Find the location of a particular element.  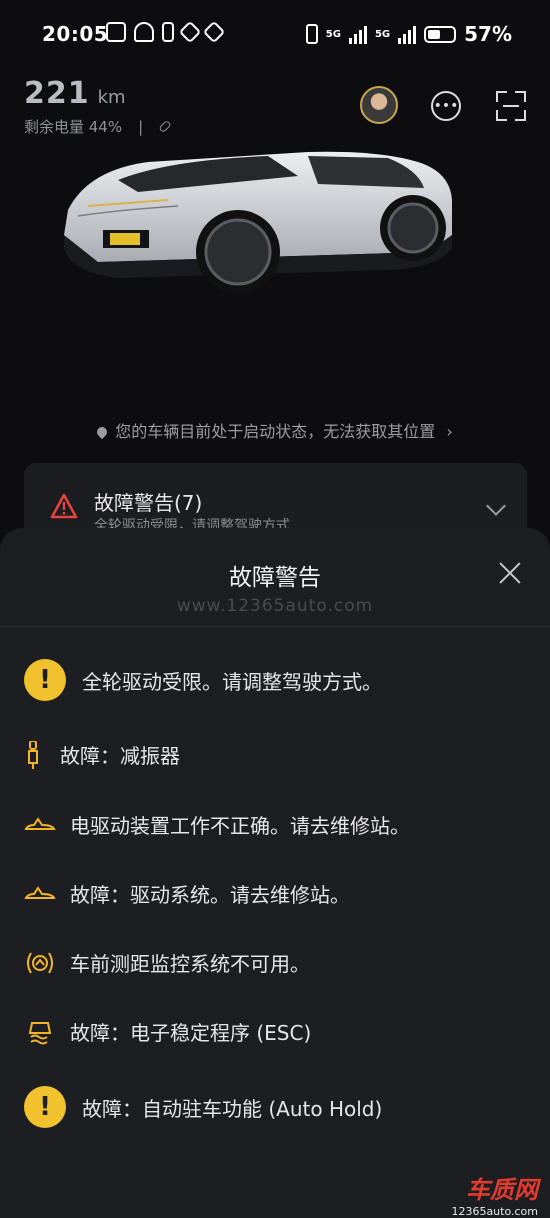

battery-remaining: 剩余电量 44% | is located at coordinates (98, 126).